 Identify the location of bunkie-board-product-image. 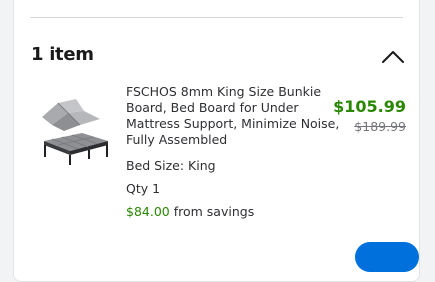
(75, 132).